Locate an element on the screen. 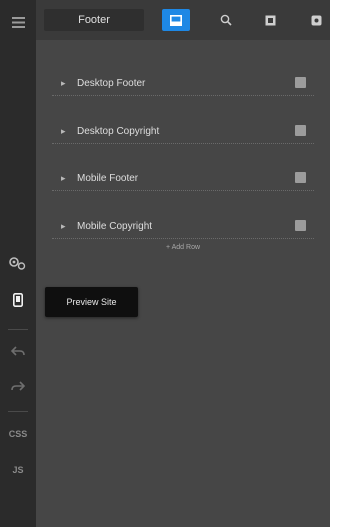 Image resolution: width=342 pixels, height=527 pixels. preview-icon is located at coordinates (18, 300).